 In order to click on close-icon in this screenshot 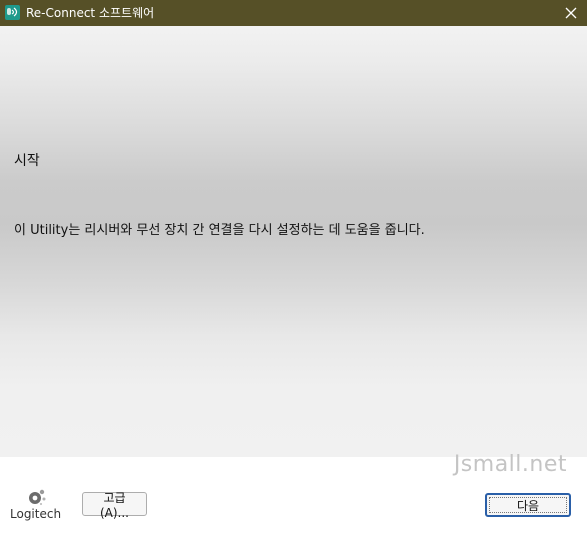, I will do `click(571, 13)`.